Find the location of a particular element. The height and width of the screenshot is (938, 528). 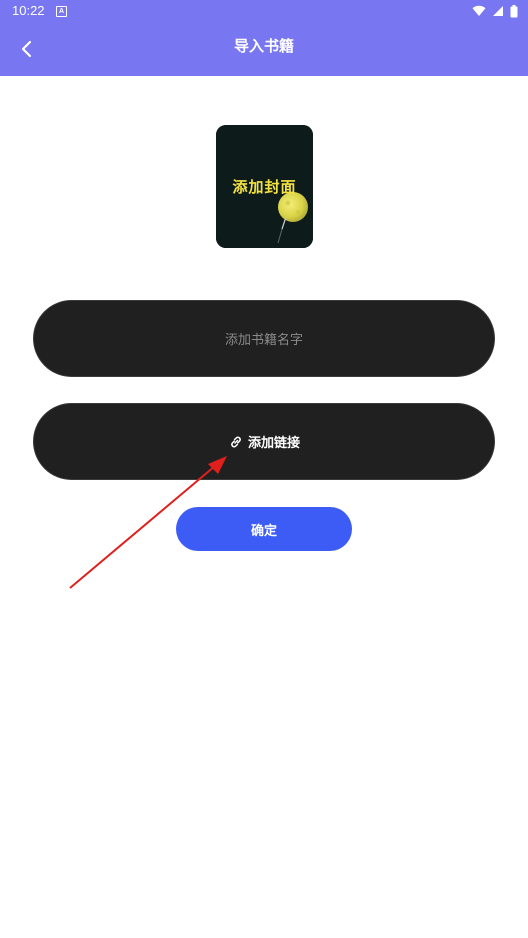

status-time: 10:22 is located at coordinates (28, 10).